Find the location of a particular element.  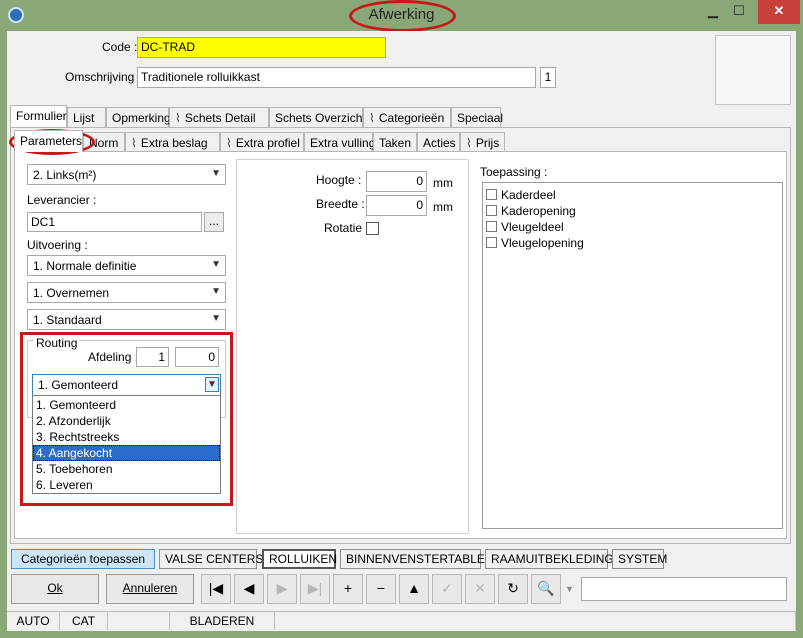

categorieen-toepassen-button: Categorieën toepassen is located at coordinates (83, 559).